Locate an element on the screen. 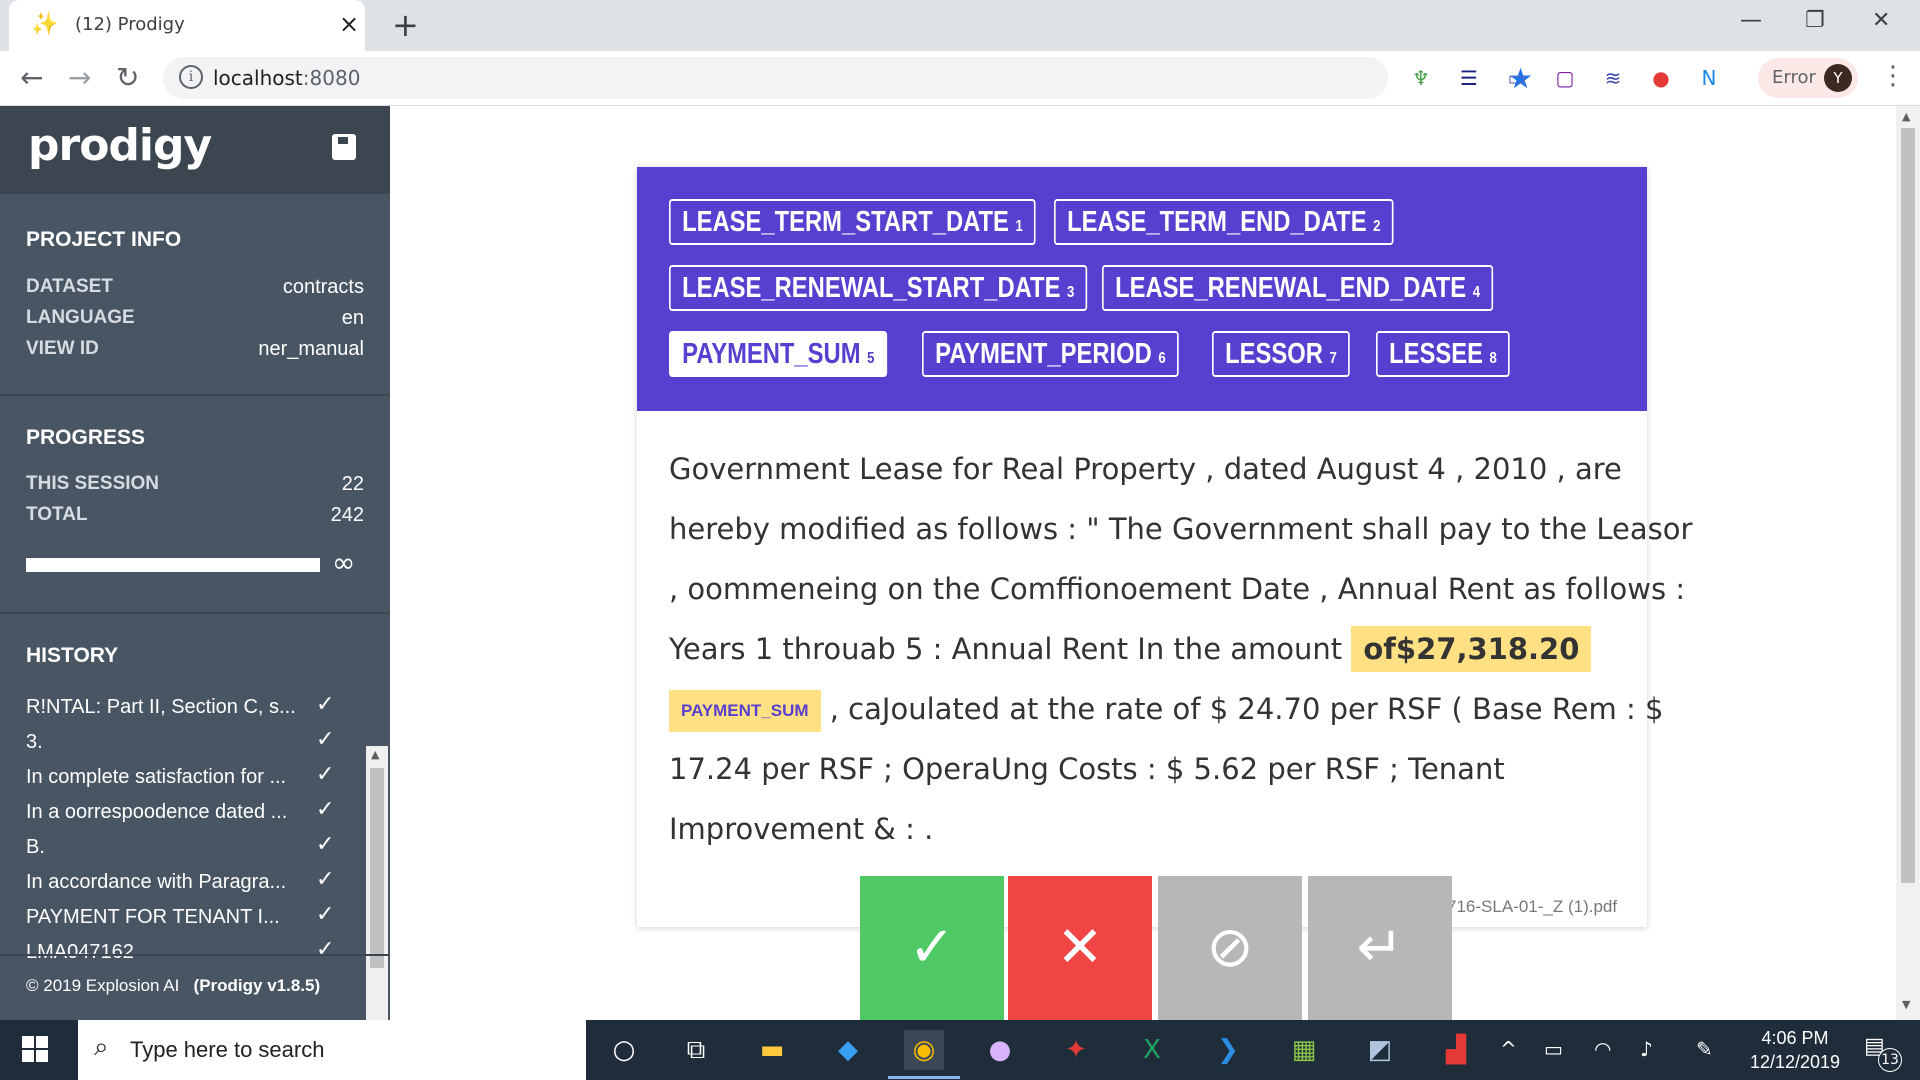 Image resolution: width=1920 pixels, height=1080 pixels. label-lease-term-start-date: LEASE_TERM_START_DATE 1 is located at coordinates (852, 222).